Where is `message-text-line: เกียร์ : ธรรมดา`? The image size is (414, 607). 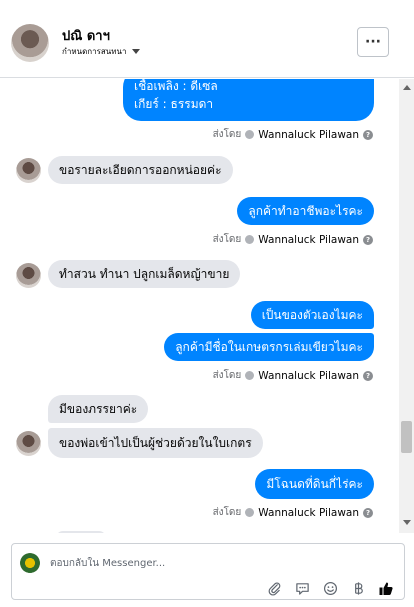
message-text-line: เกียร์ : ธรรมดา is located at coordinates (174, 104).